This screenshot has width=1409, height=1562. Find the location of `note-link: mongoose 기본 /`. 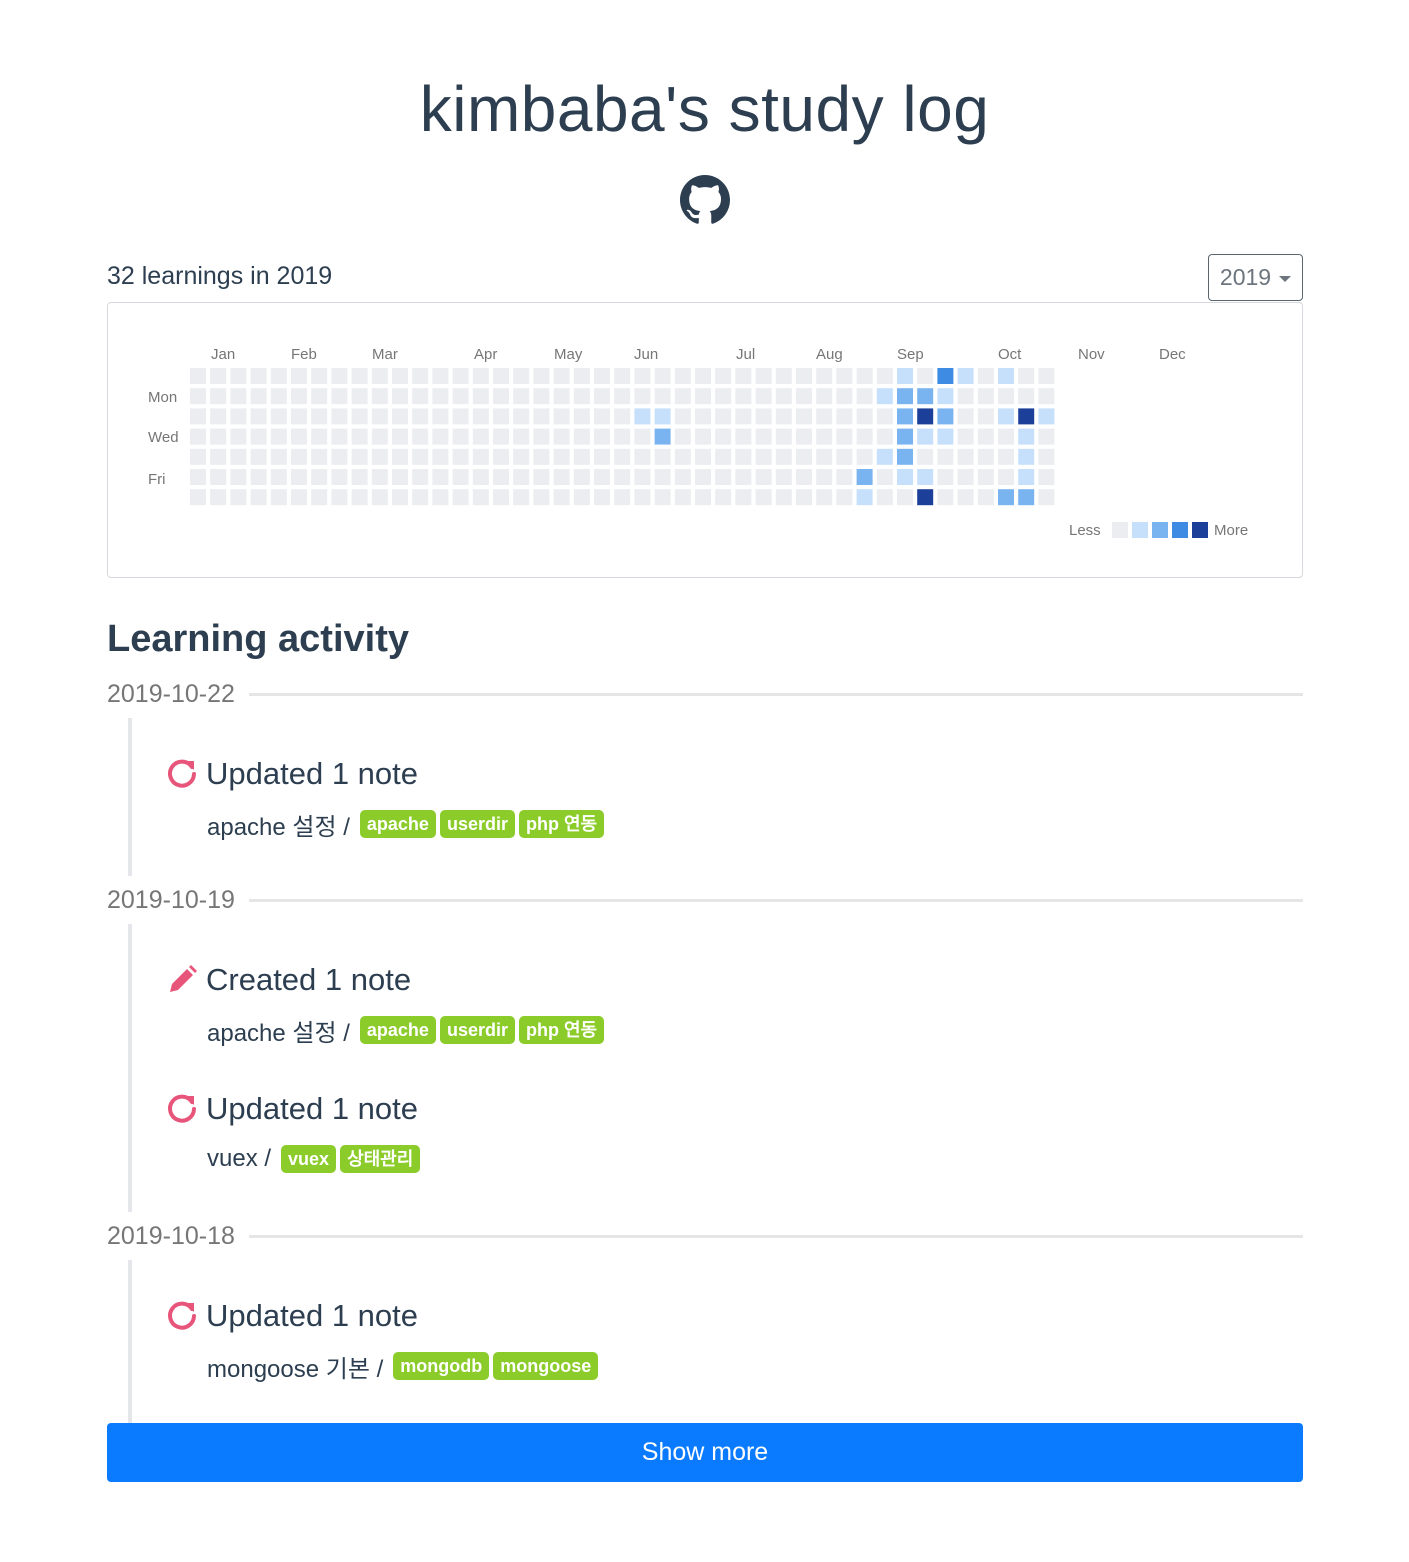

note-link: mongoose 기본 / is located at coordinates (295, 1366).